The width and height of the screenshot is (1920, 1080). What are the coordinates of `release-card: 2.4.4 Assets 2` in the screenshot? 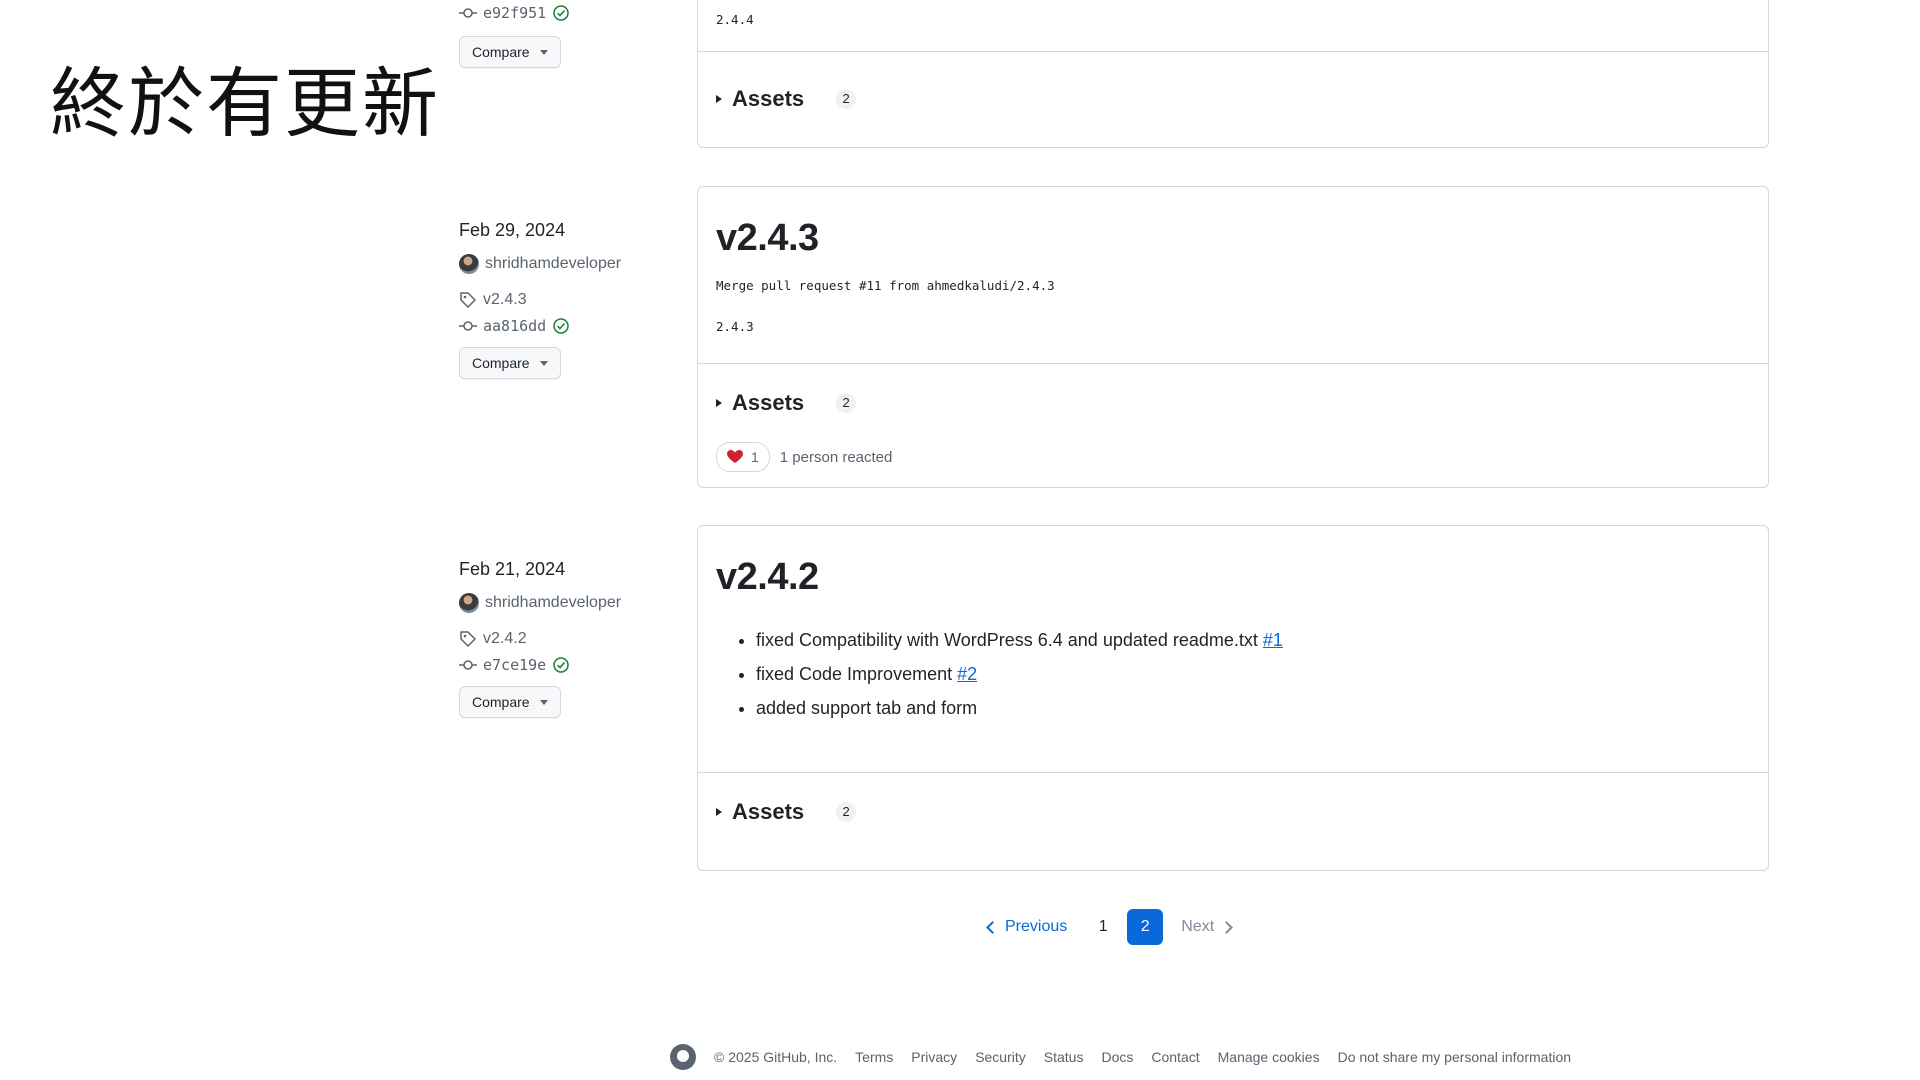 It's located at (1233, 74).